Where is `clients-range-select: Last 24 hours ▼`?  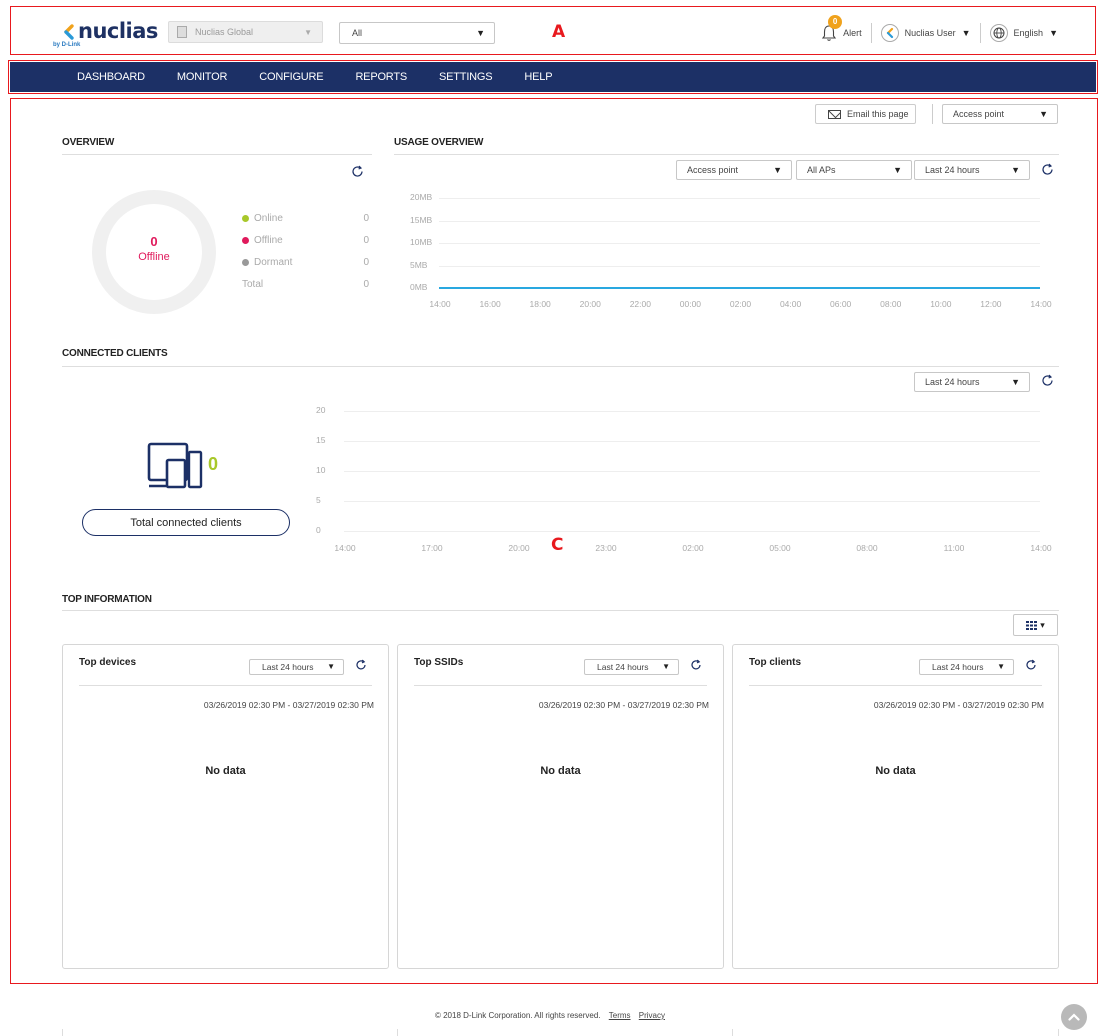
clients-range-select: Last 24 hours ▼ is located at coordinates (972, 382).